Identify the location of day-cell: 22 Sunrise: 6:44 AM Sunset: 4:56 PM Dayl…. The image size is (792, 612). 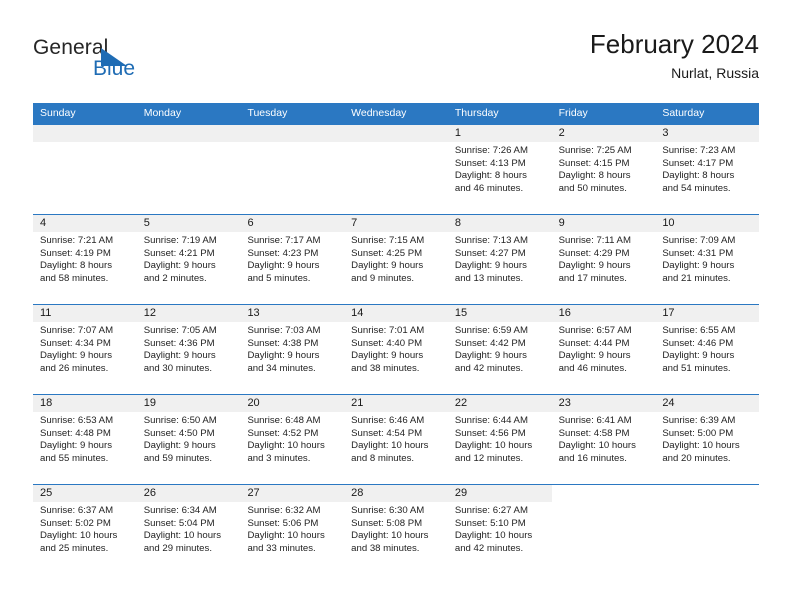
(499, 439).